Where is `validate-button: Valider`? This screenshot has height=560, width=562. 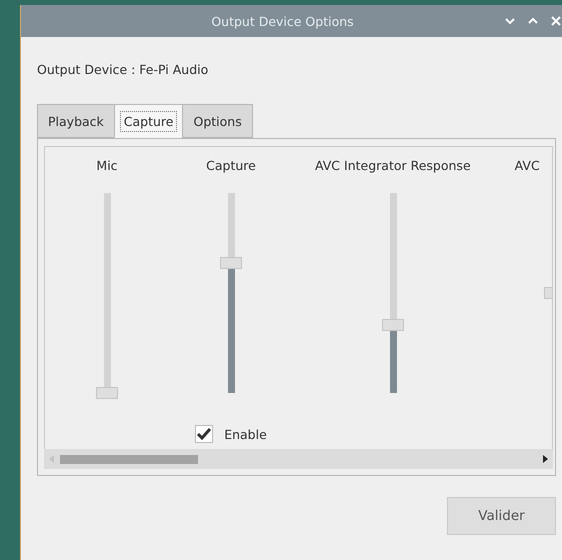
validate-button: Valider is located at coordinates (501, 516).